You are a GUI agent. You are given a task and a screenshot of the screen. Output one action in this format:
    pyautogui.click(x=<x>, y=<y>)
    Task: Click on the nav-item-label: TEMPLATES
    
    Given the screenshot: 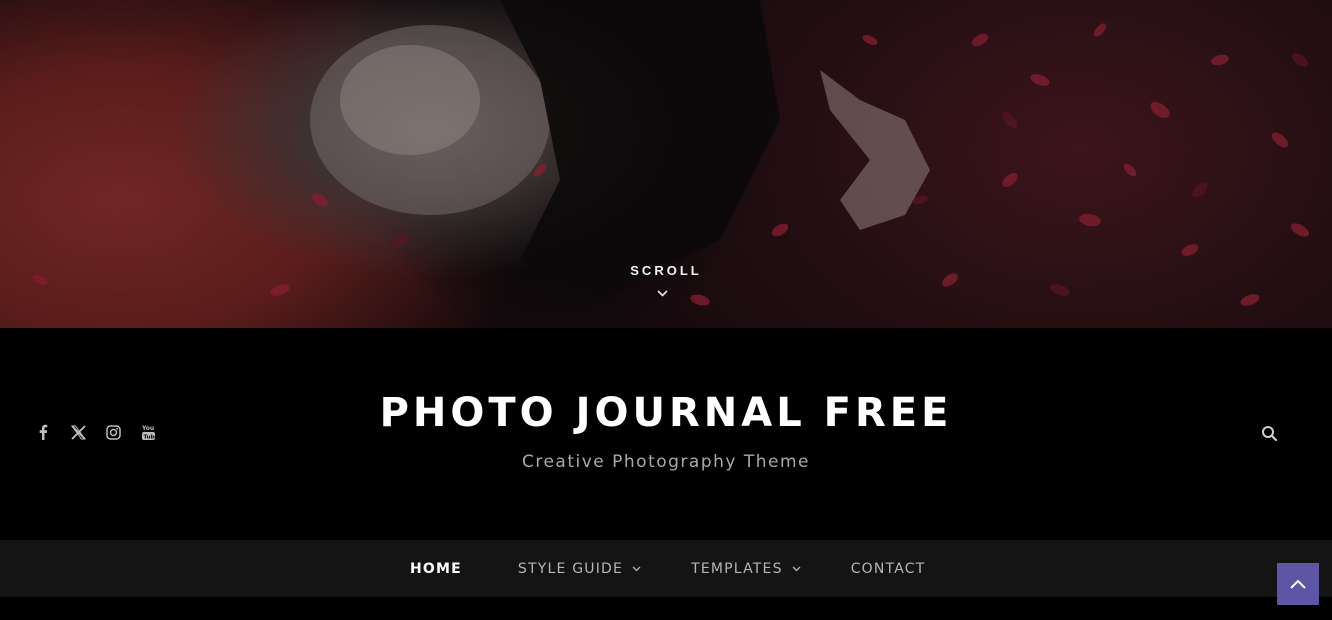 What is the action you would take?
    pyautogui.click(x=737, y=568)
    